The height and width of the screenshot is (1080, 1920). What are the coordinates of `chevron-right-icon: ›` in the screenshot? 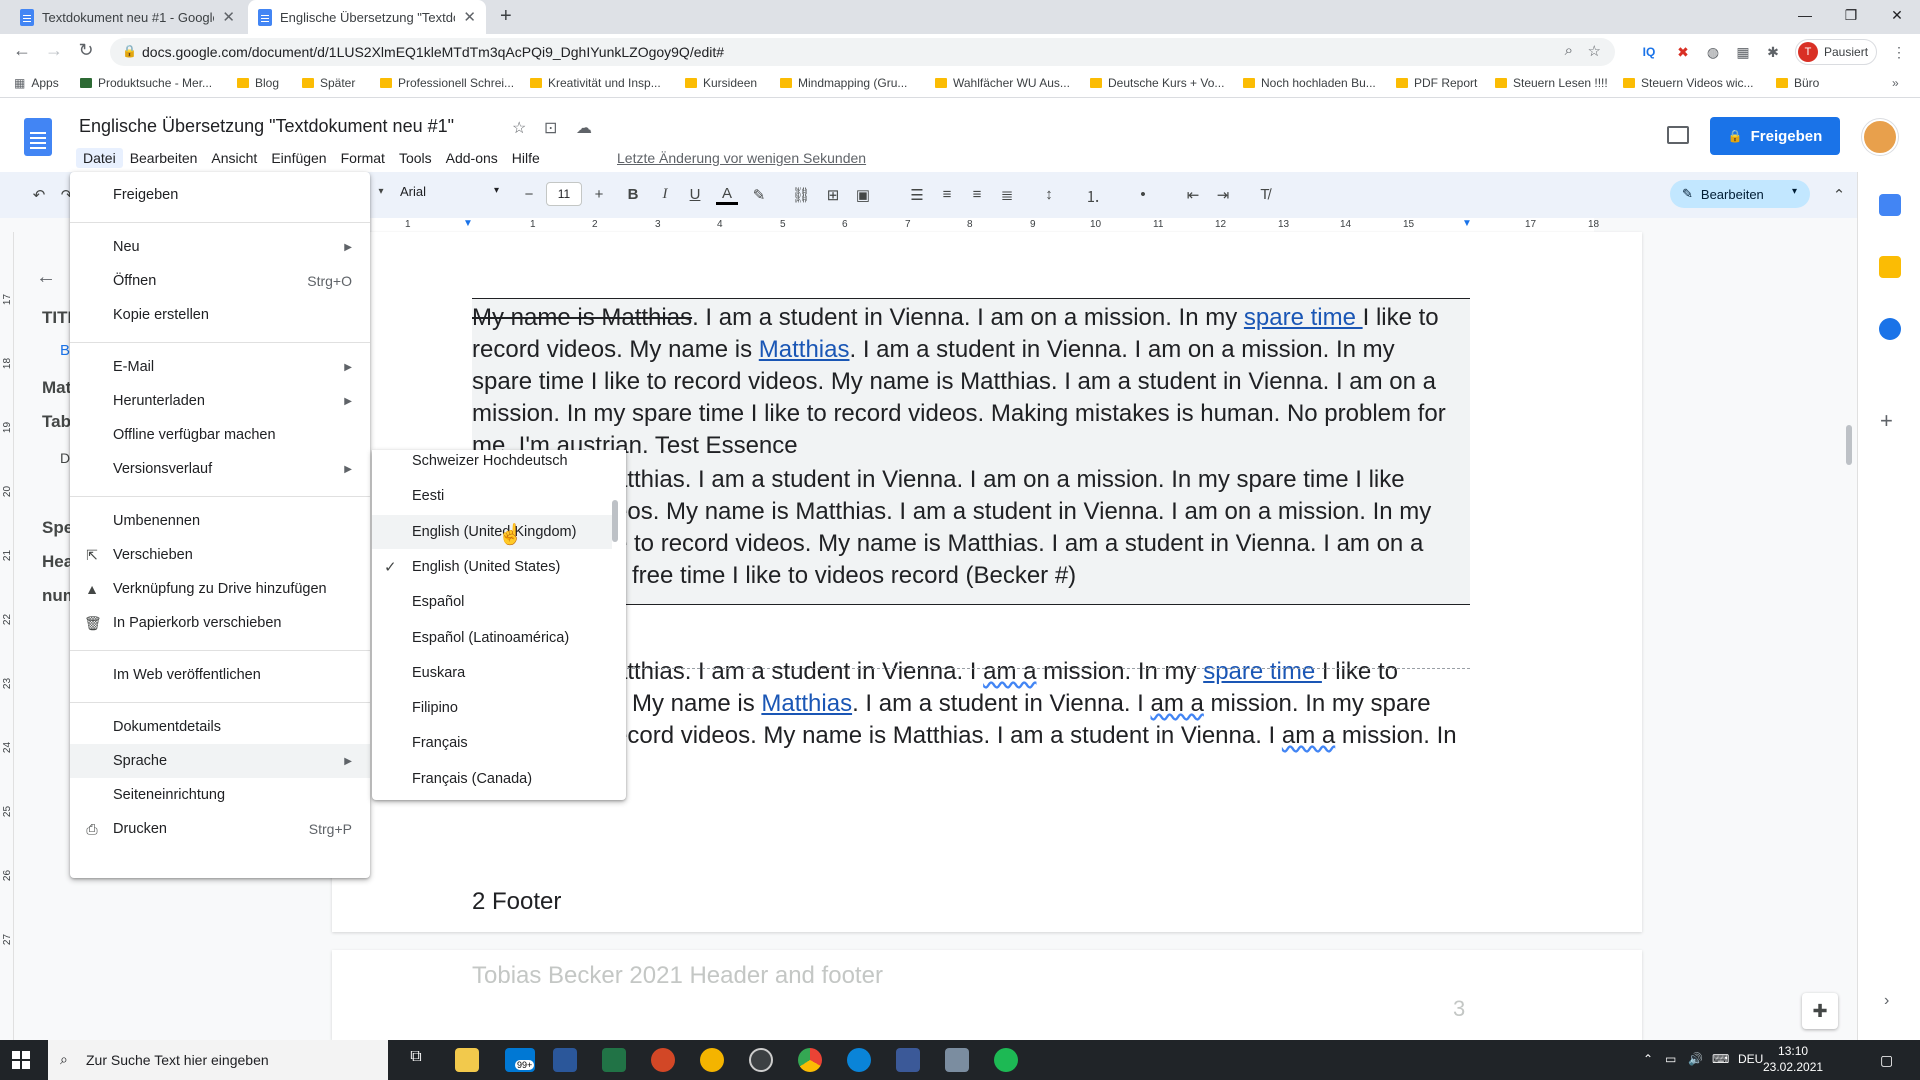 It's located at (1886, 1001).